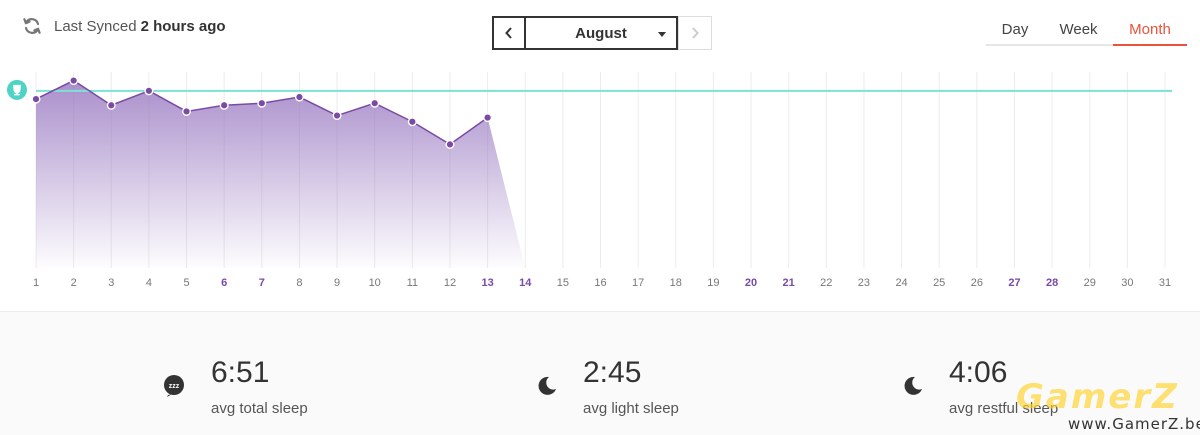 The height and width of the screenshot is (435, 1200). Describe the element at coordinates (412, 283) in the screenshot. I see `x-tick-label: 11` at that location.